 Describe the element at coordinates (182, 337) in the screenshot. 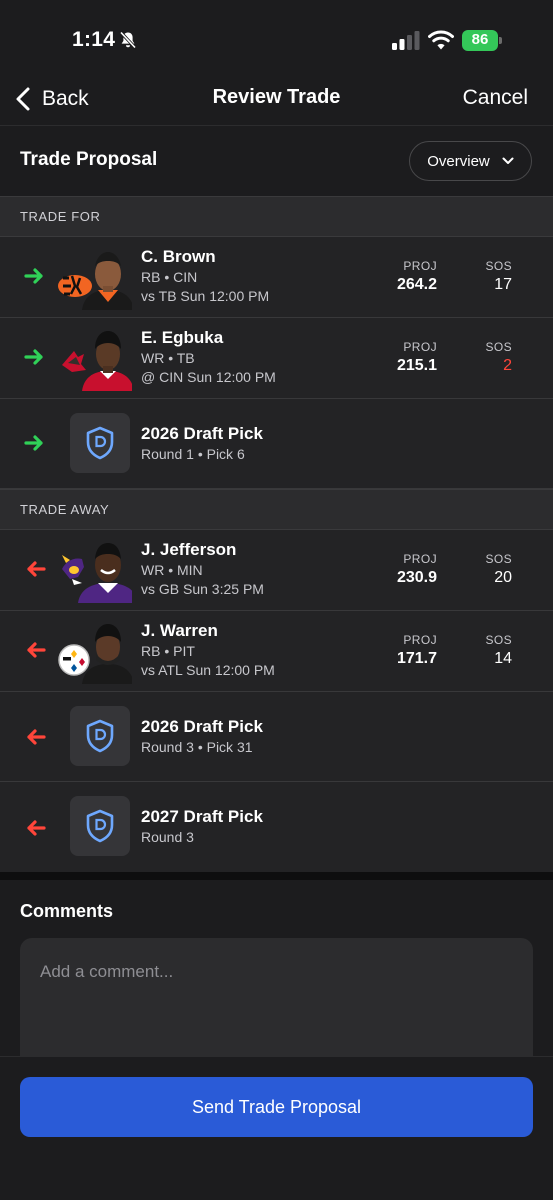

I see `player-name: E. Egbuka` at that location.